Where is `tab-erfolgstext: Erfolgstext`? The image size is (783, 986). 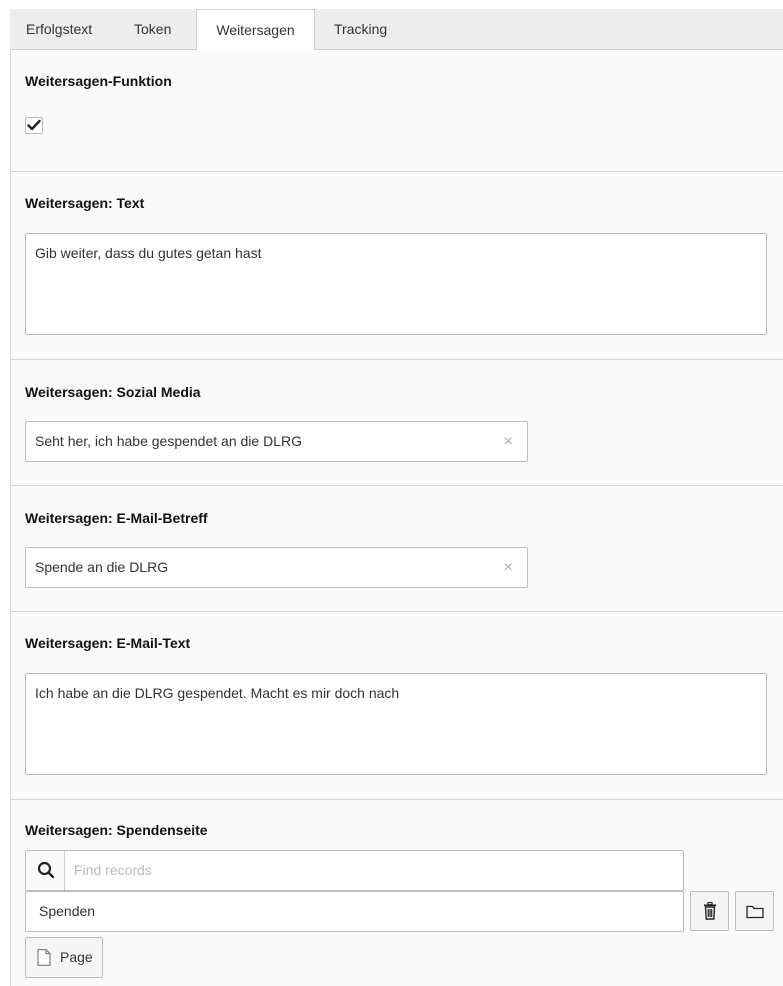 tab-erfolgstext: Erfolgstext is located at coordinates (59, 29).